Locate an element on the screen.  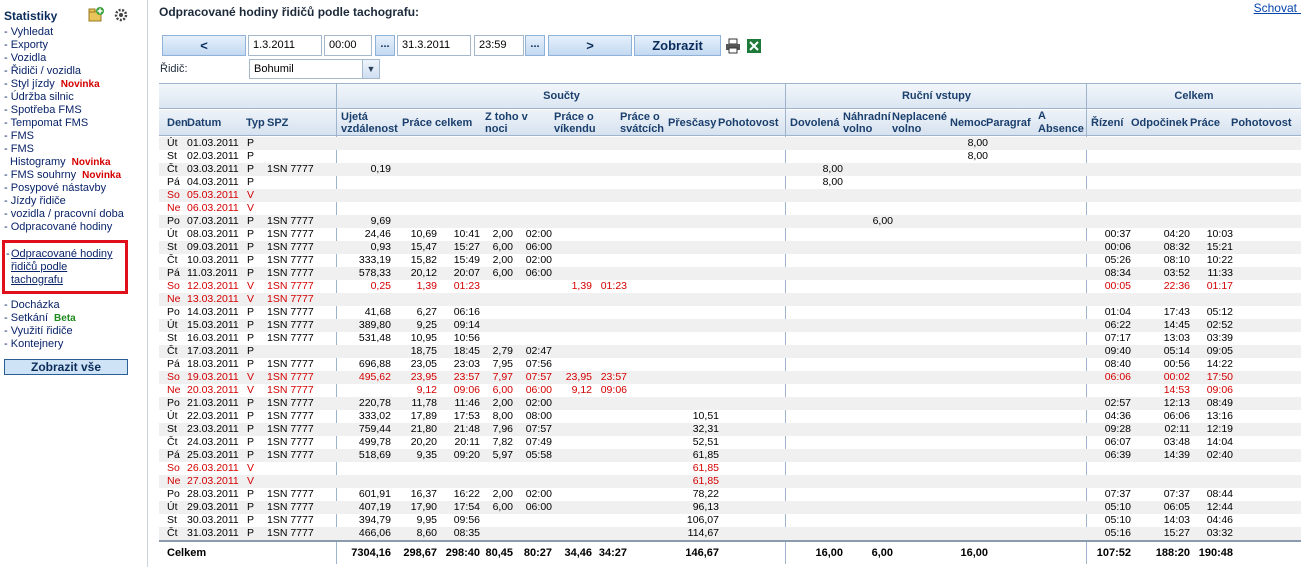
col-pohotovost-celkem: Pohotovost is located at coordinates (1261, 123).